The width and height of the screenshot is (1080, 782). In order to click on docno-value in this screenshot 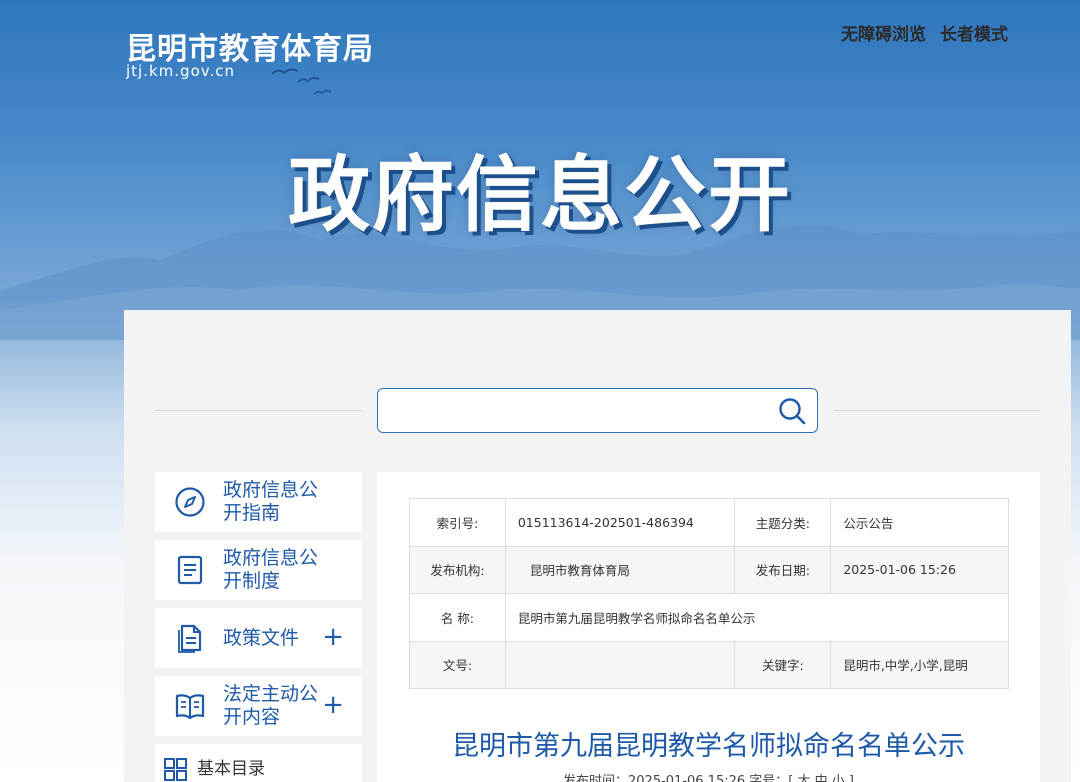, I will do `click(620, 664)`.